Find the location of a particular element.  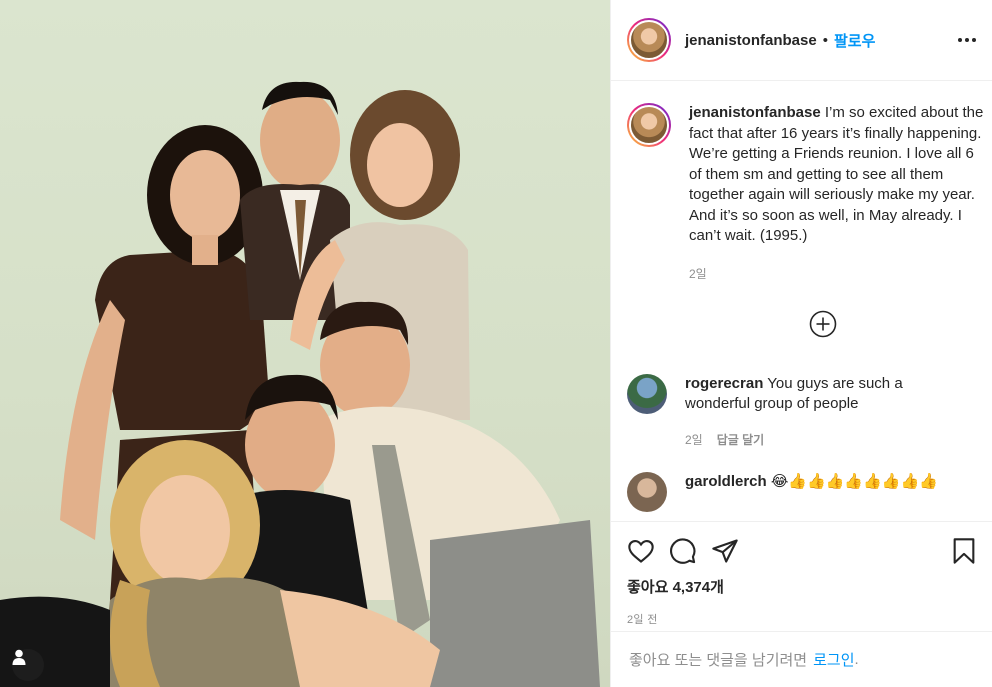

post-actions: 좋아요 4,374개 2일 전 is located at coordinates (801, 576).